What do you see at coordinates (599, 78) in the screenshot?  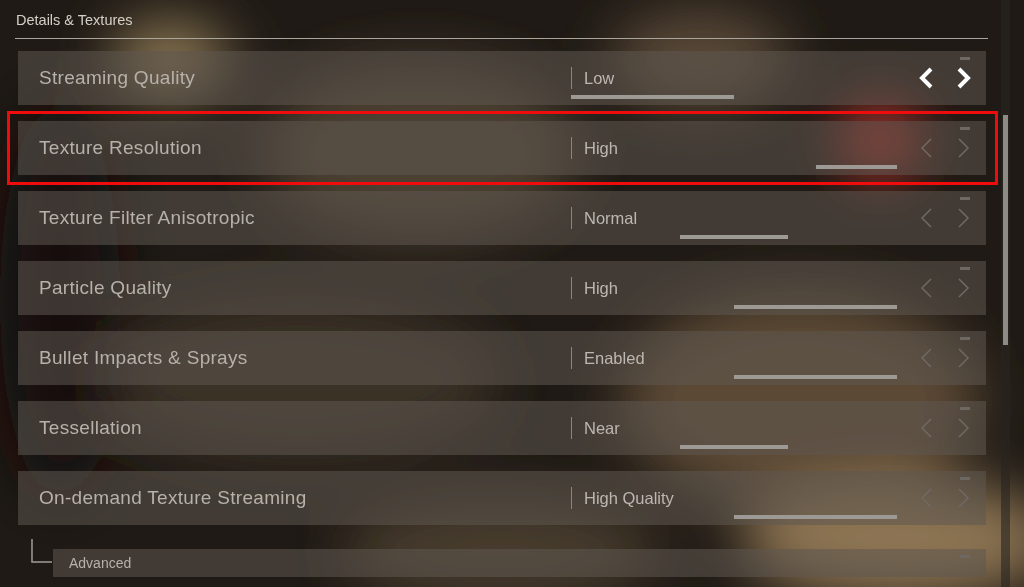 I see `setting-value: Low` at bounding box center [599, 78].